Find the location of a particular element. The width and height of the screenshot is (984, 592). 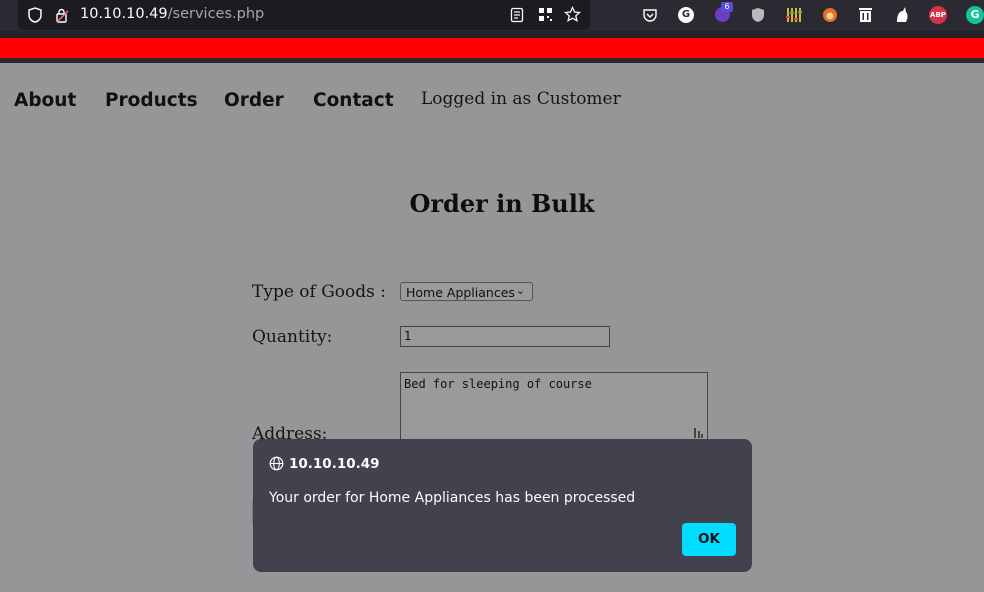

logged-in-status: Logged in as Customer is located at coordinates (521, 99).